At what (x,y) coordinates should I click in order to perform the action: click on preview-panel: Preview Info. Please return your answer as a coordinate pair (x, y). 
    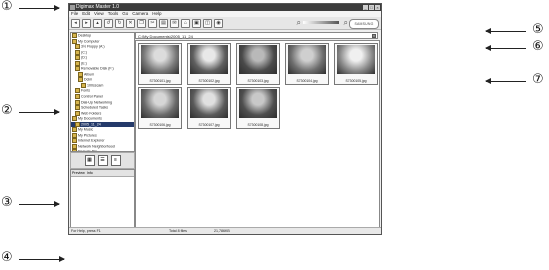
    Looking at the image, I should click on (102, 199).